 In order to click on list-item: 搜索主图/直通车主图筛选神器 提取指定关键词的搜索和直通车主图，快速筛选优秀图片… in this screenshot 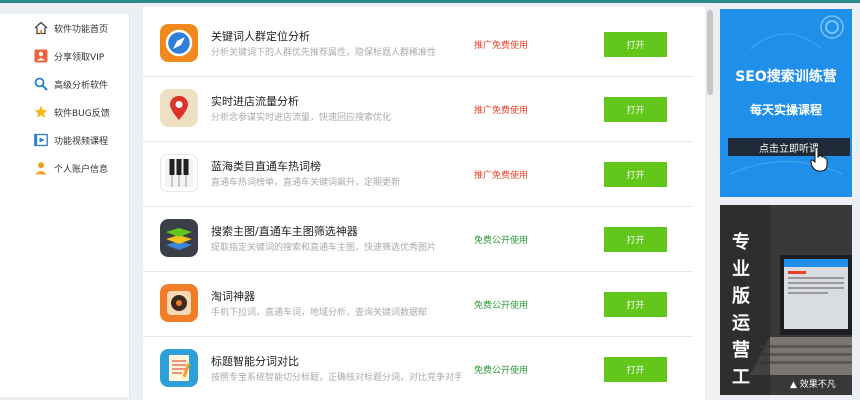, I will do `click(418, 239)`.